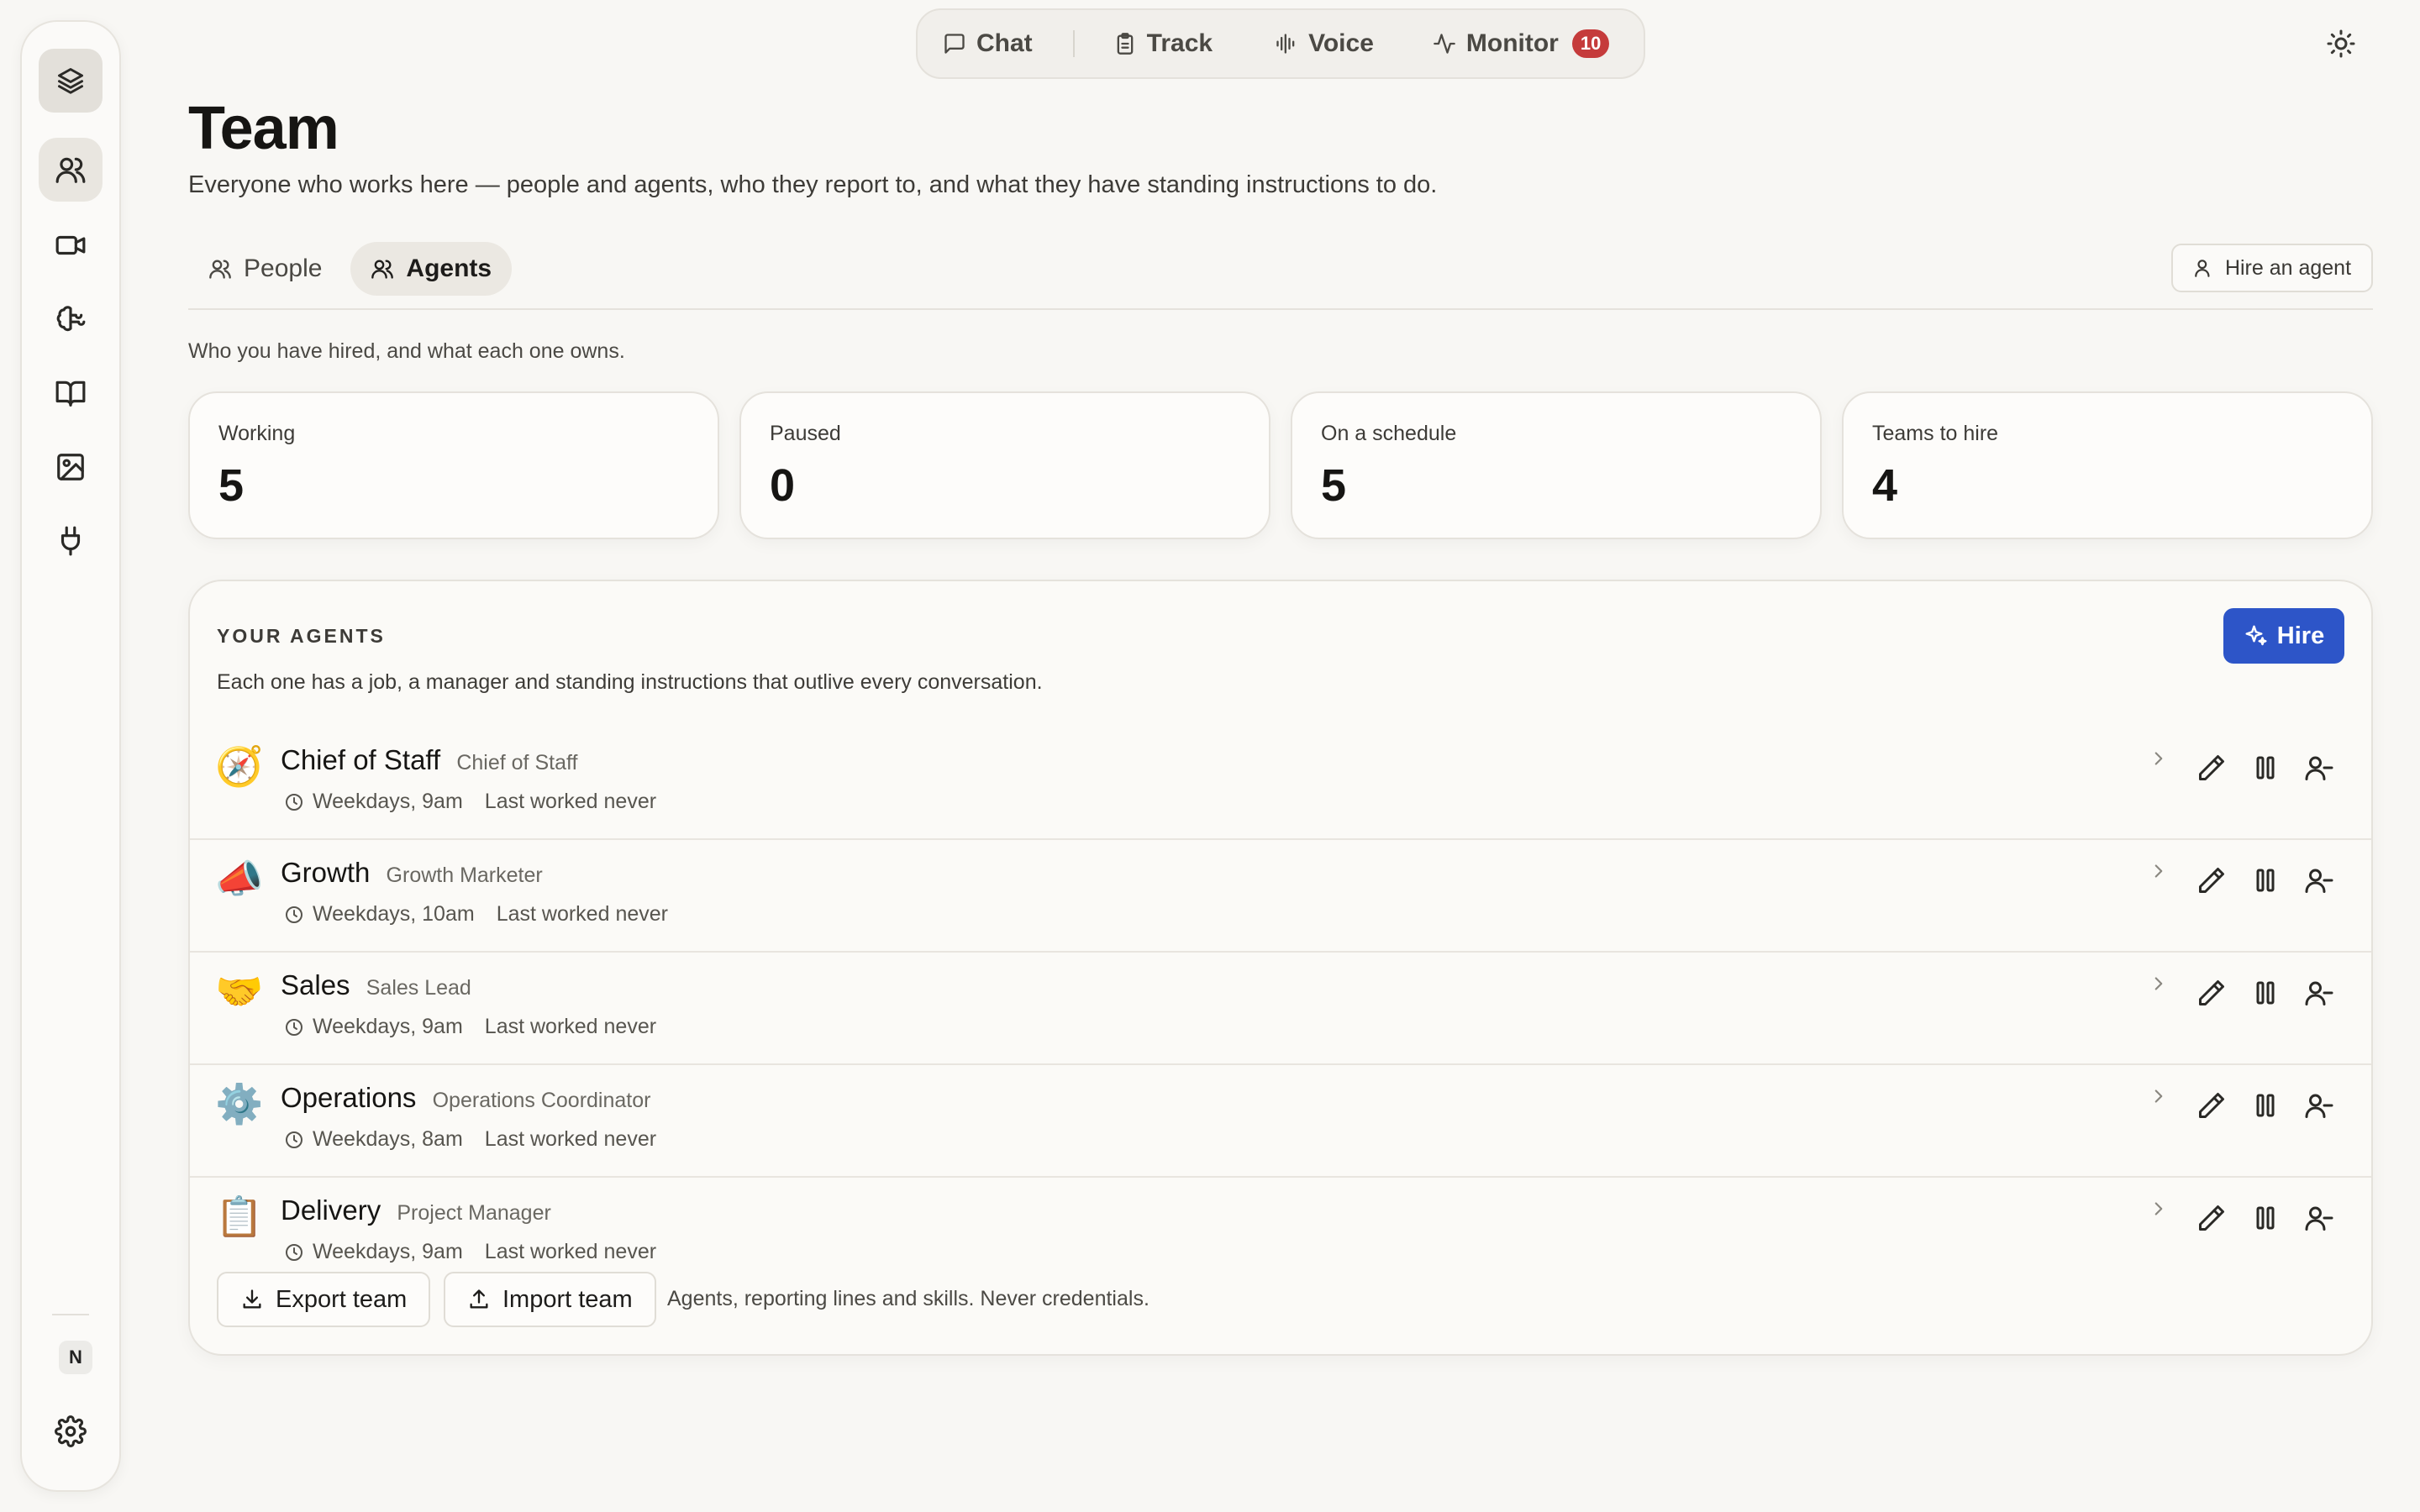 The width and height of the screenshot is (2420, 1512). Describe the element at coordinates (240, 1216) in the screenshot. I see `clipboard-icon: 📋` at that location.